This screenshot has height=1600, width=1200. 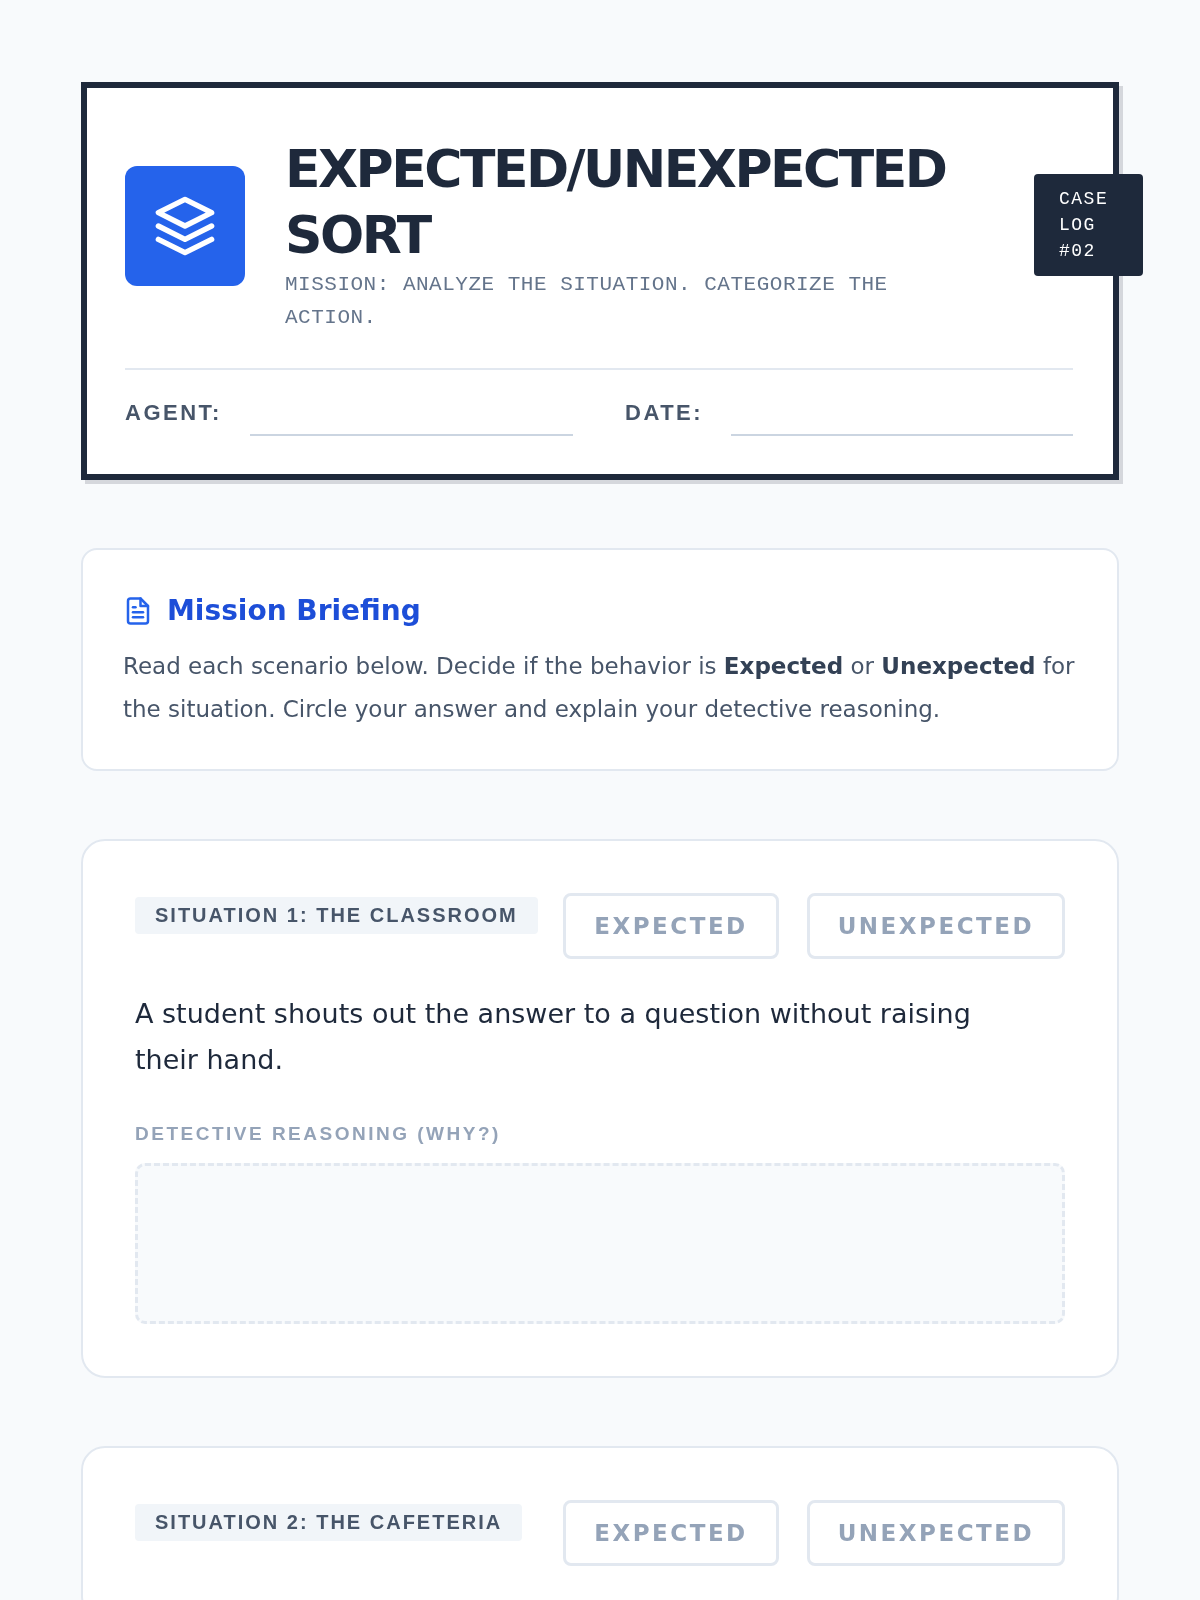 I want to click on field-label: AGENT:, so click(x=173, y=413).